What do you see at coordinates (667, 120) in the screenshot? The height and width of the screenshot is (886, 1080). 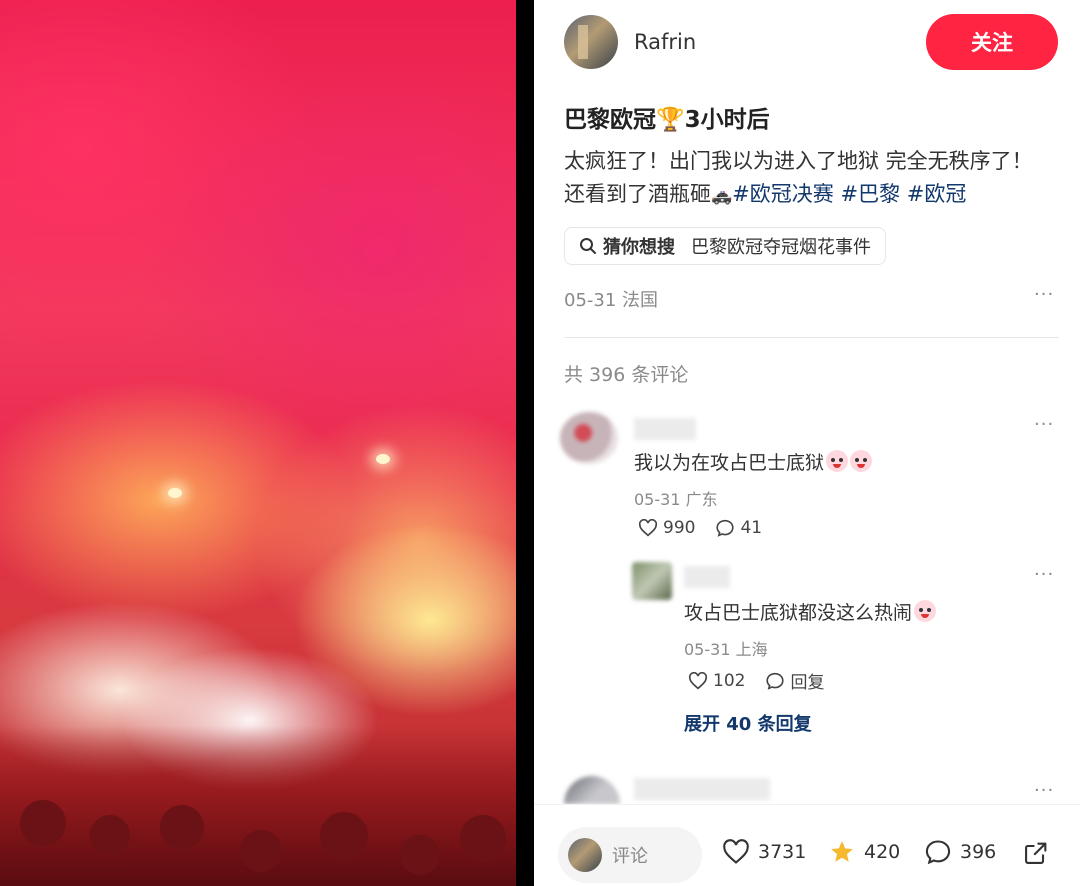 I see `post-title: 巴黎欧冠🏆3小时后` at bounding box center [667, 120].